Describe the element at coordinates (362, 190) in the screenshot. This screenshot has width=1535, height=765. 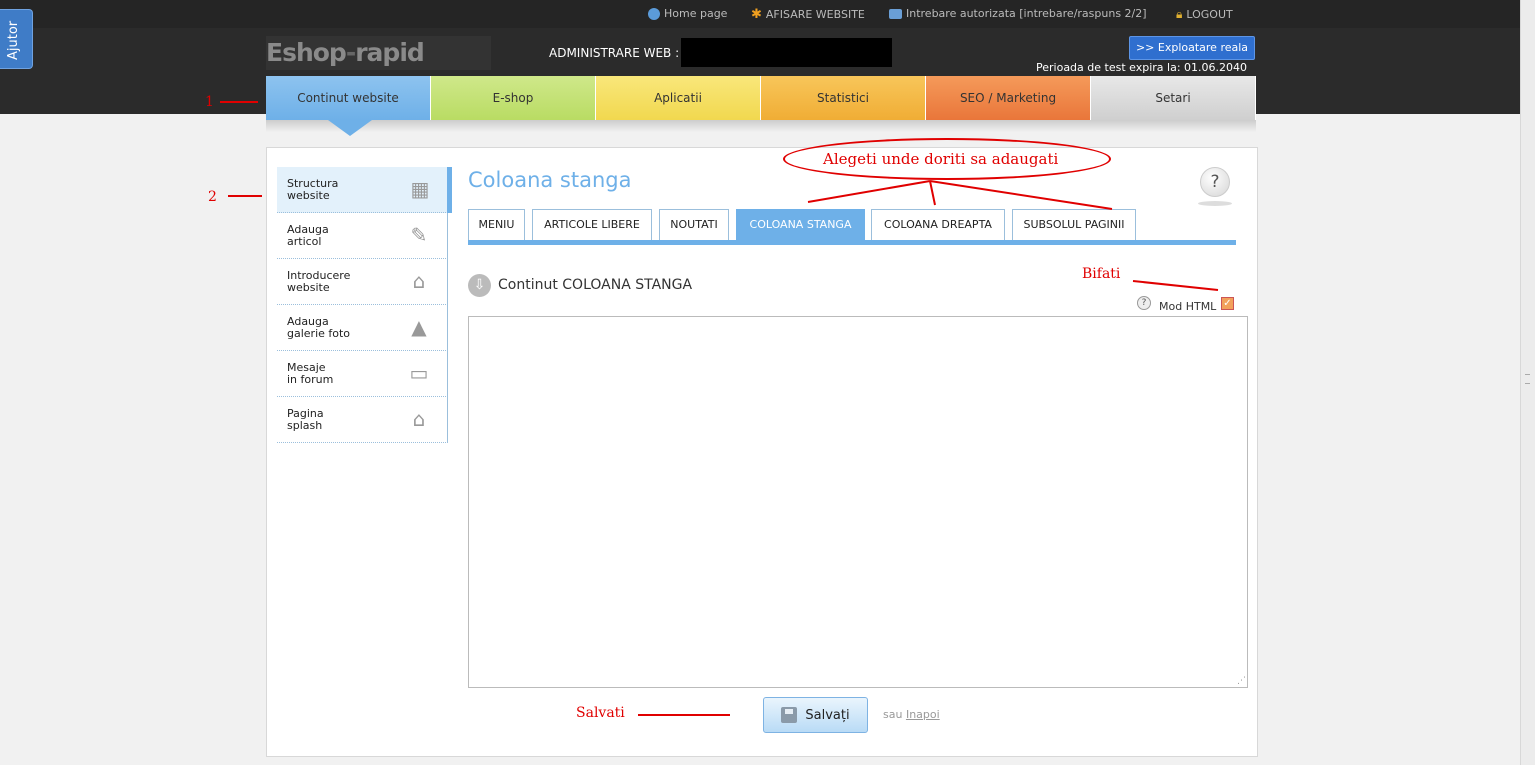
I see `sidebar-item-structura-website: Structura website ▦` at that location.